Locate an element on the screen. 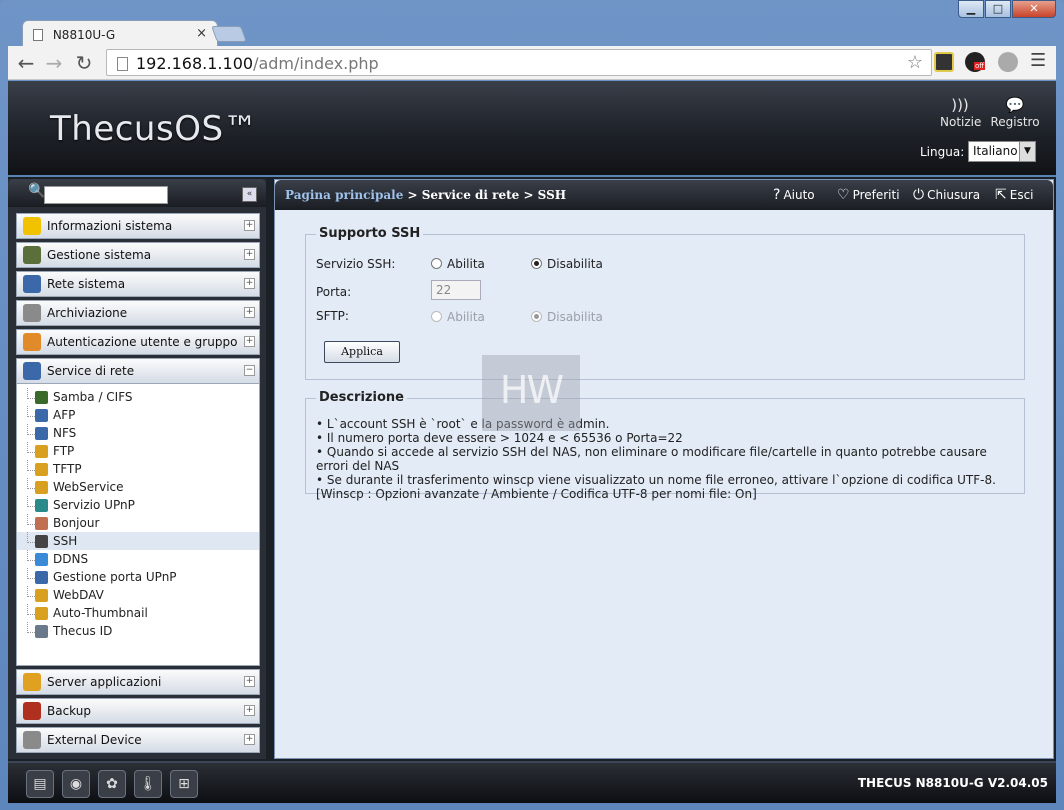  chevron-down-icon: ▼ is located at coordinates (1027, 151).